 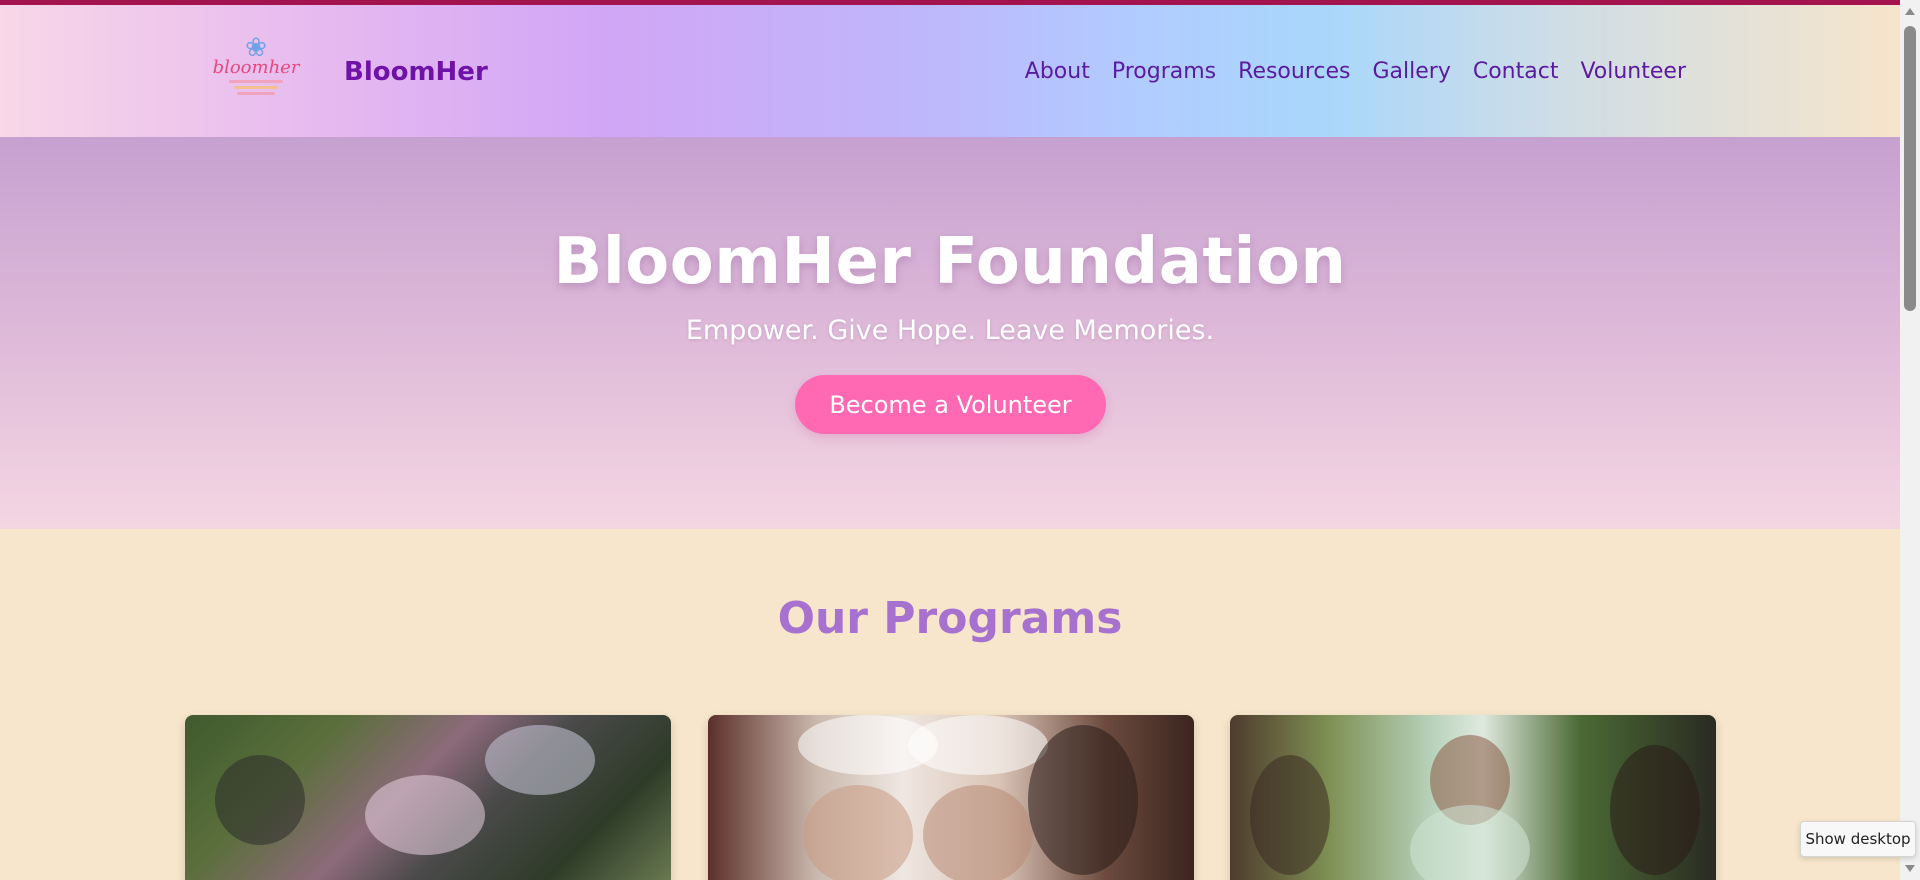 I want to click on nav-link-programs: Programs, so click(x=1164, y=71).